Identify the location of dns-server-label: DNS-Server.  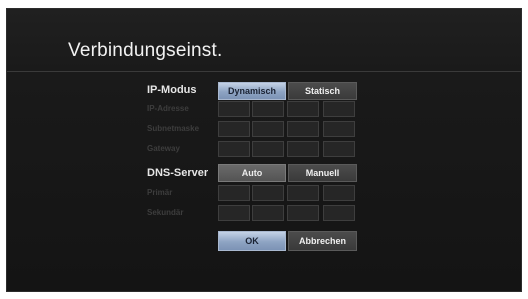
(178, 173).